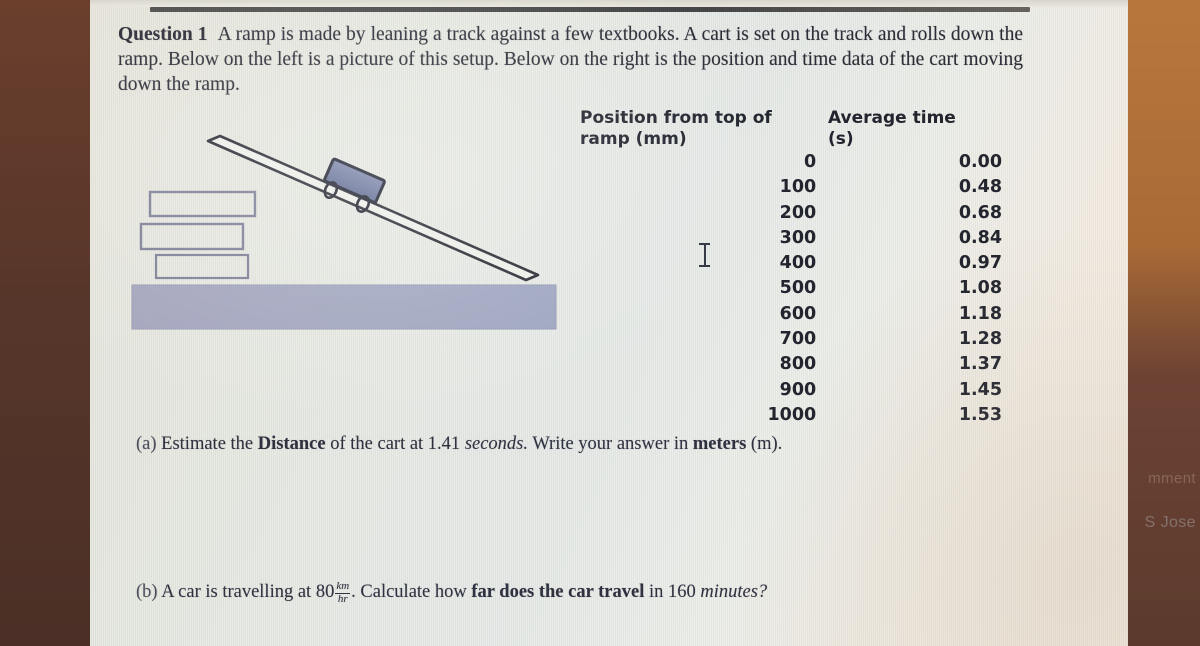  I want to click on table-row: 800 1.37, so click(795, 364).